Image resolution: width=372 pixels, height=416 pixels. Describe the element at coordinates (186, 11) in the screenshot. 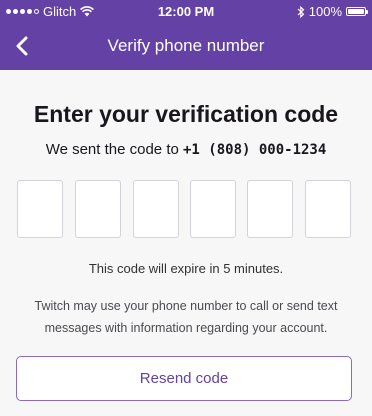

I see `status-bar: Glitch 12:00 PM 100%` at that location.